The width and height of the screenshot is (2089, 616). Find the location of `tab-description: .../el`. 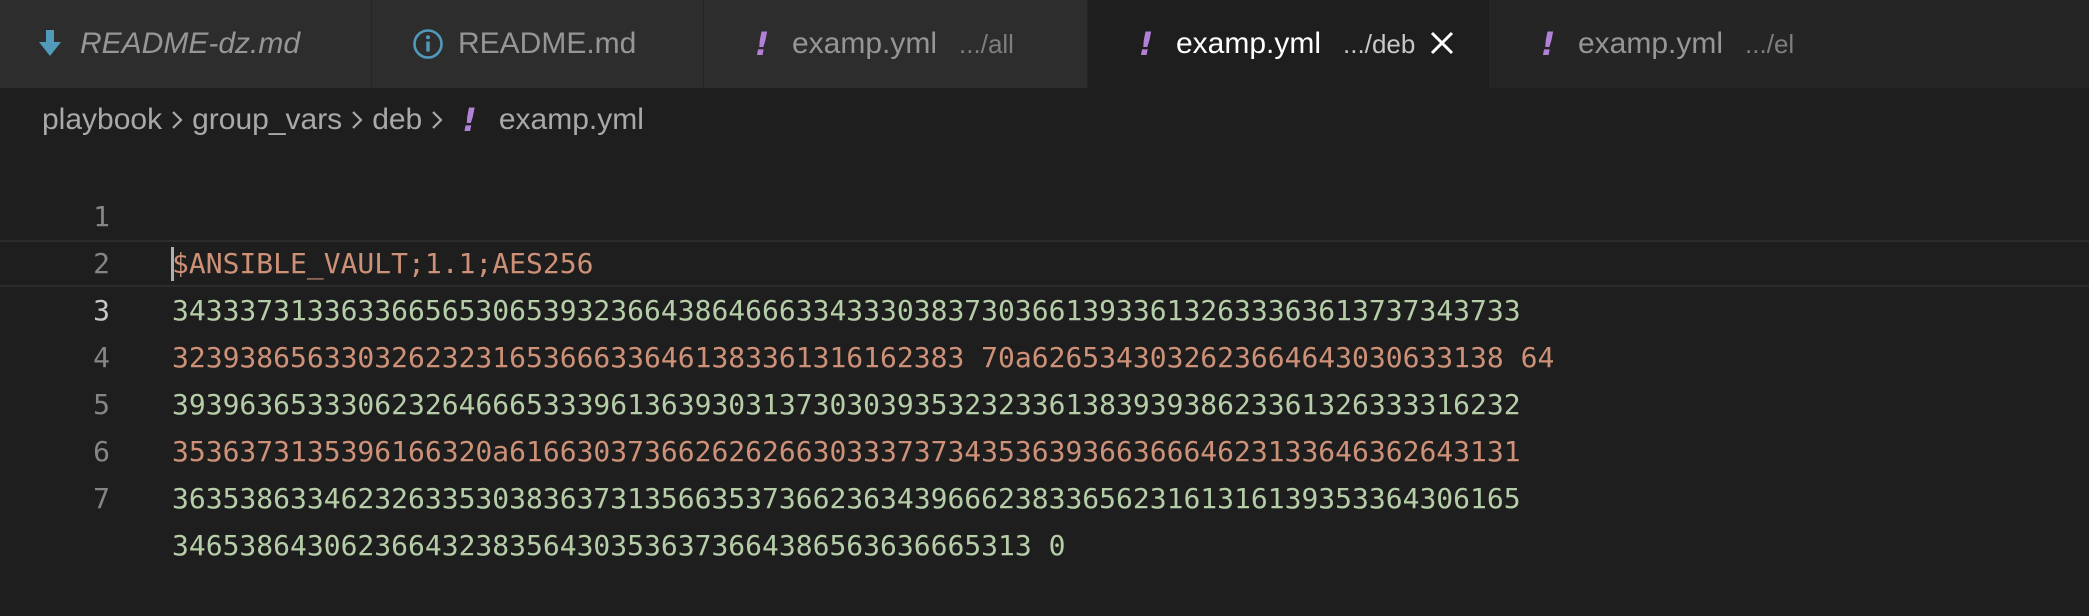

tab-description: .../el is located at coordinates (1770, 43).